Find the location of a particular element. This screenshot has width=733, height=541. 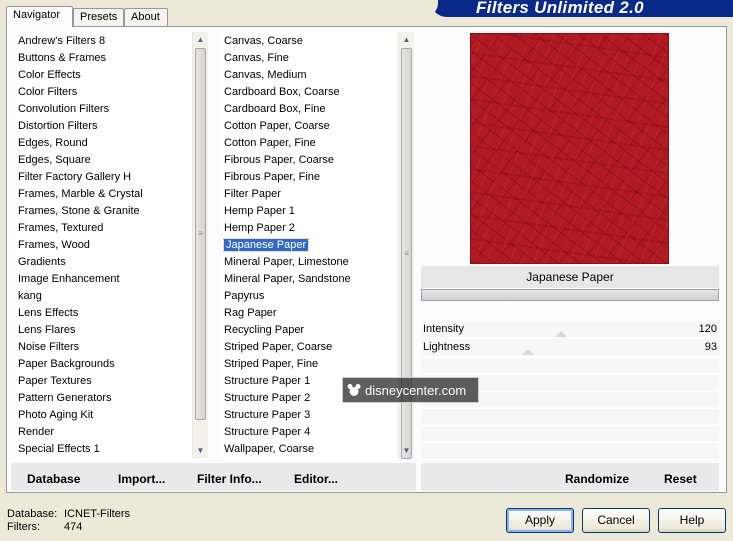

filter-item: Striped Paper, Coarse is located at coordinates (310, 347).